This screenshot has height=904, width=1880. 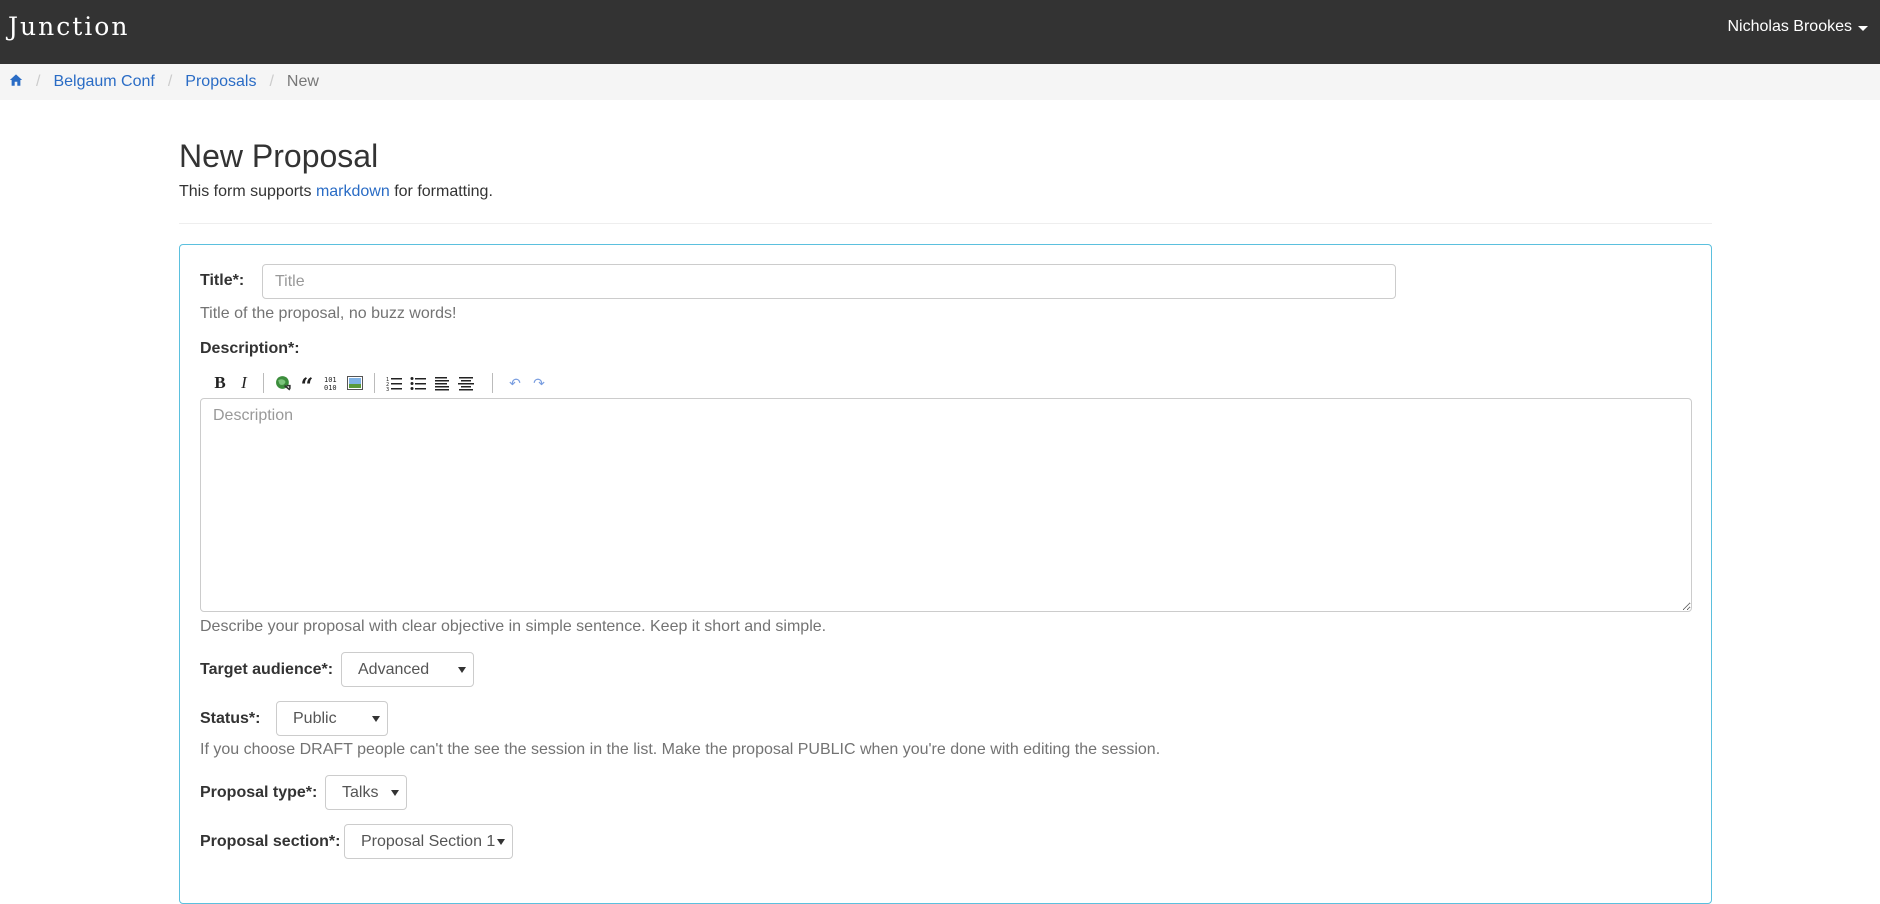 I want to click on code-button: 101 010, so click(x=331, y=383).